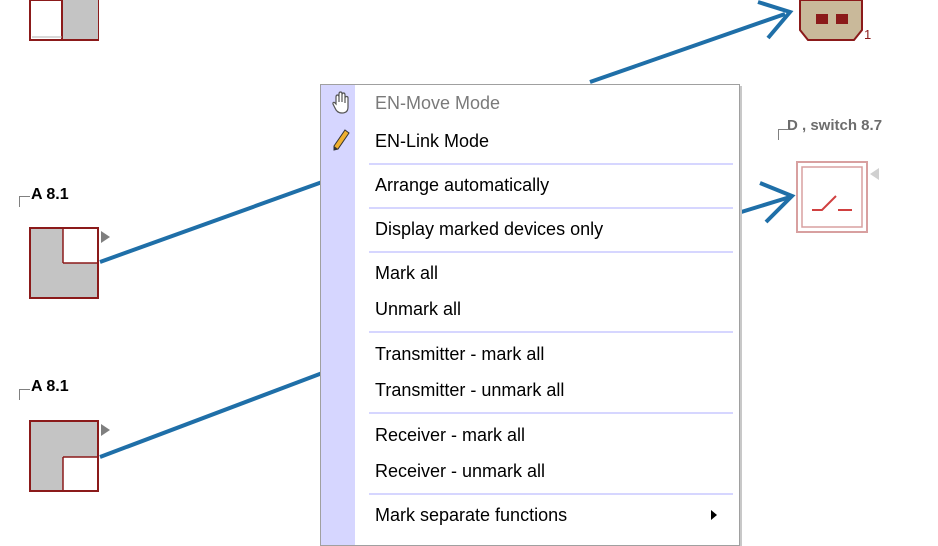  I want to click on menu-icon-gutter, so click(338, 315).